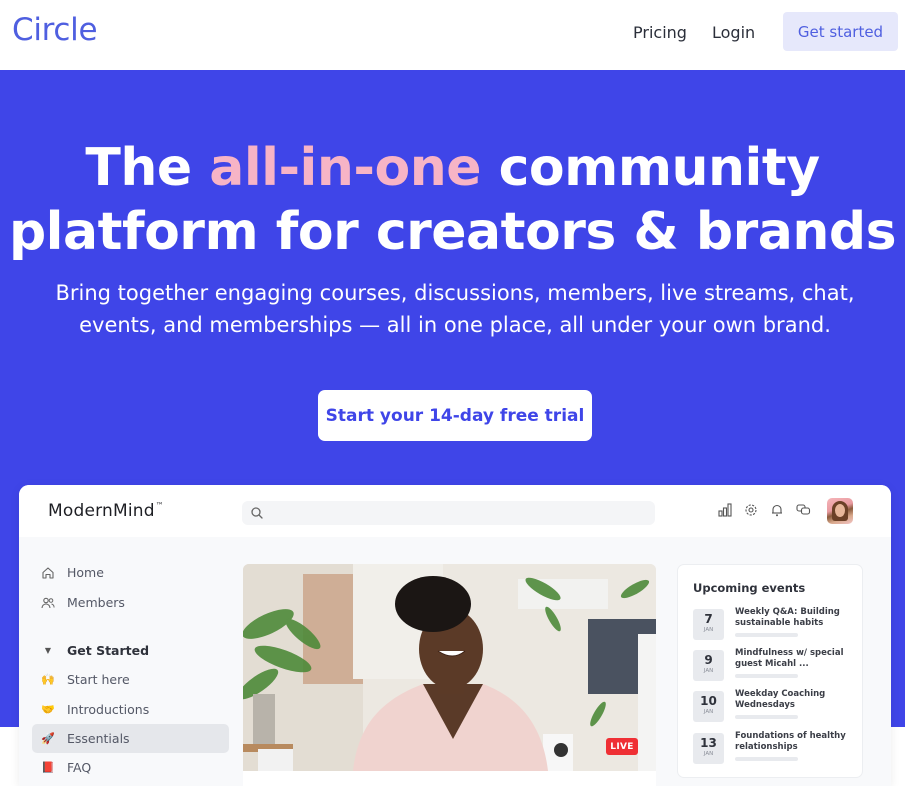 The image size is (905, 786). I want to click on sidebar-item-label: Start here, so click(98, 679).